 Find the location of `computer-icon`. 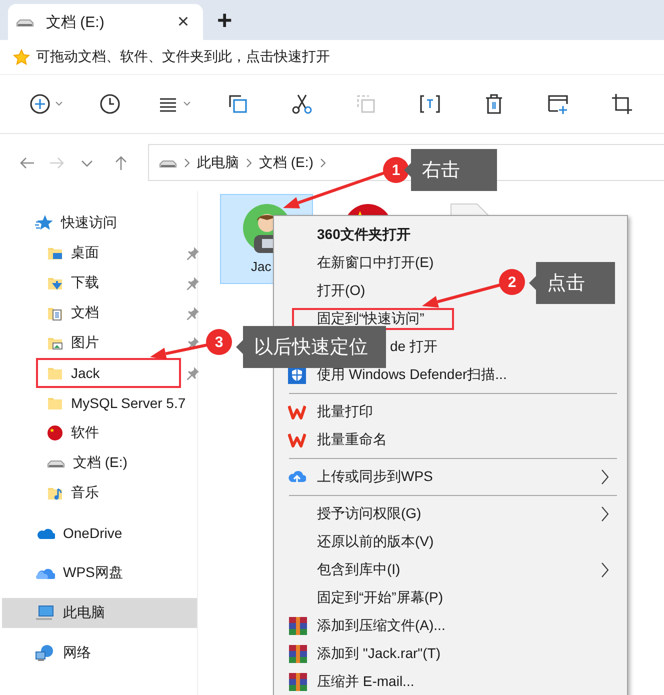

computer-icon is located at coordinates (45, 613).